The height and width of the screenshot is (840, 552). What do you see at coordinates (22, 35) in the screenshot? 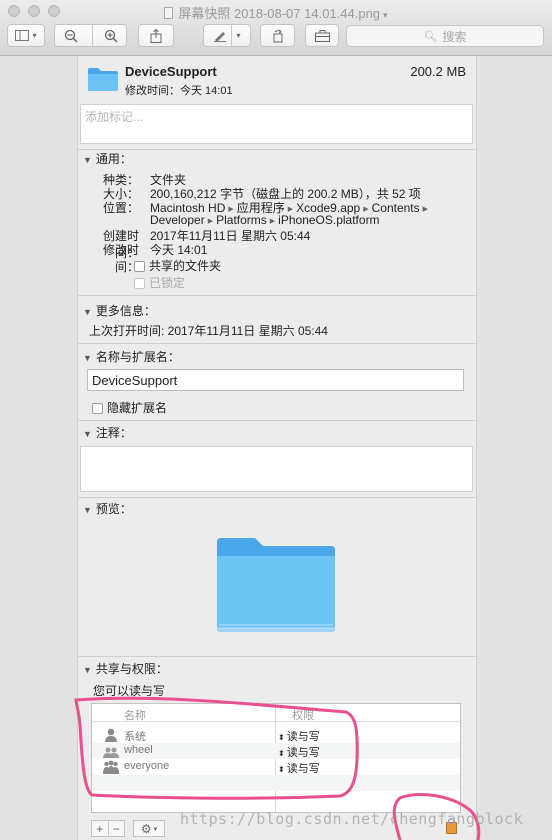
I see `sidebar-icon` at bounding box center [22, 35].